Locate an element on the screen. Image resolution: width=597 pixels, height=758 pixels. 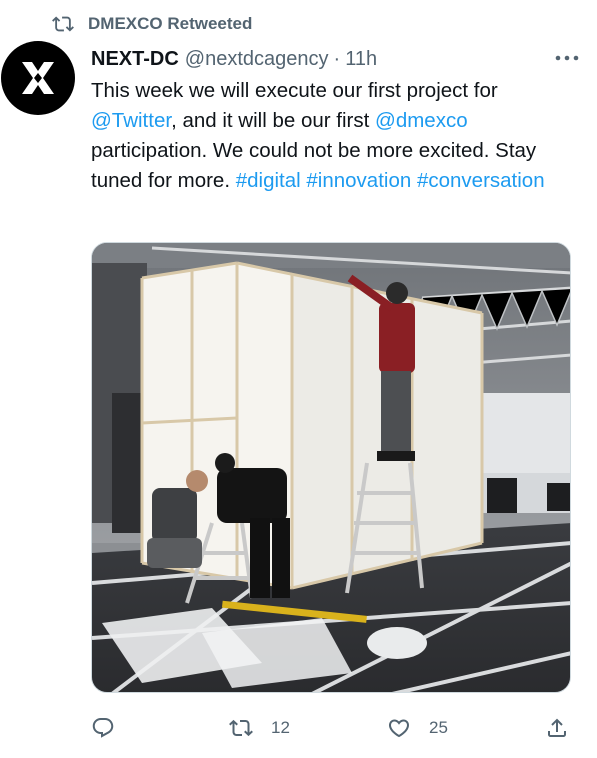
hashtag-digital-link: #digital is located at coordinates (268, 180).